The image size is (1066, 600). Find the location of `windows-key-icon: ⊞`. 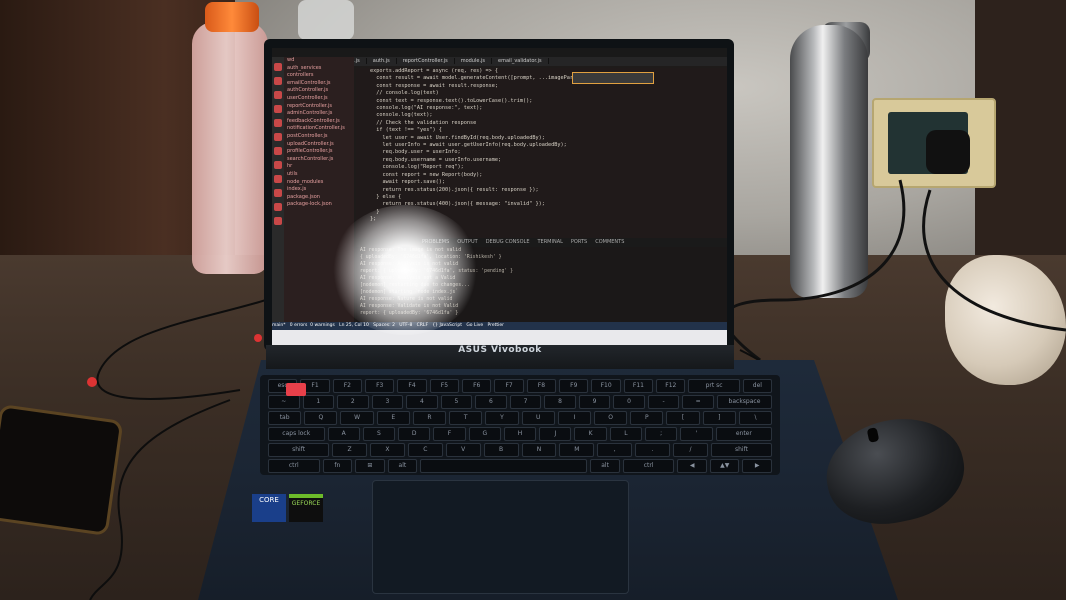

windows-key-icon: ⊞ is located at coordinates (370, 466).